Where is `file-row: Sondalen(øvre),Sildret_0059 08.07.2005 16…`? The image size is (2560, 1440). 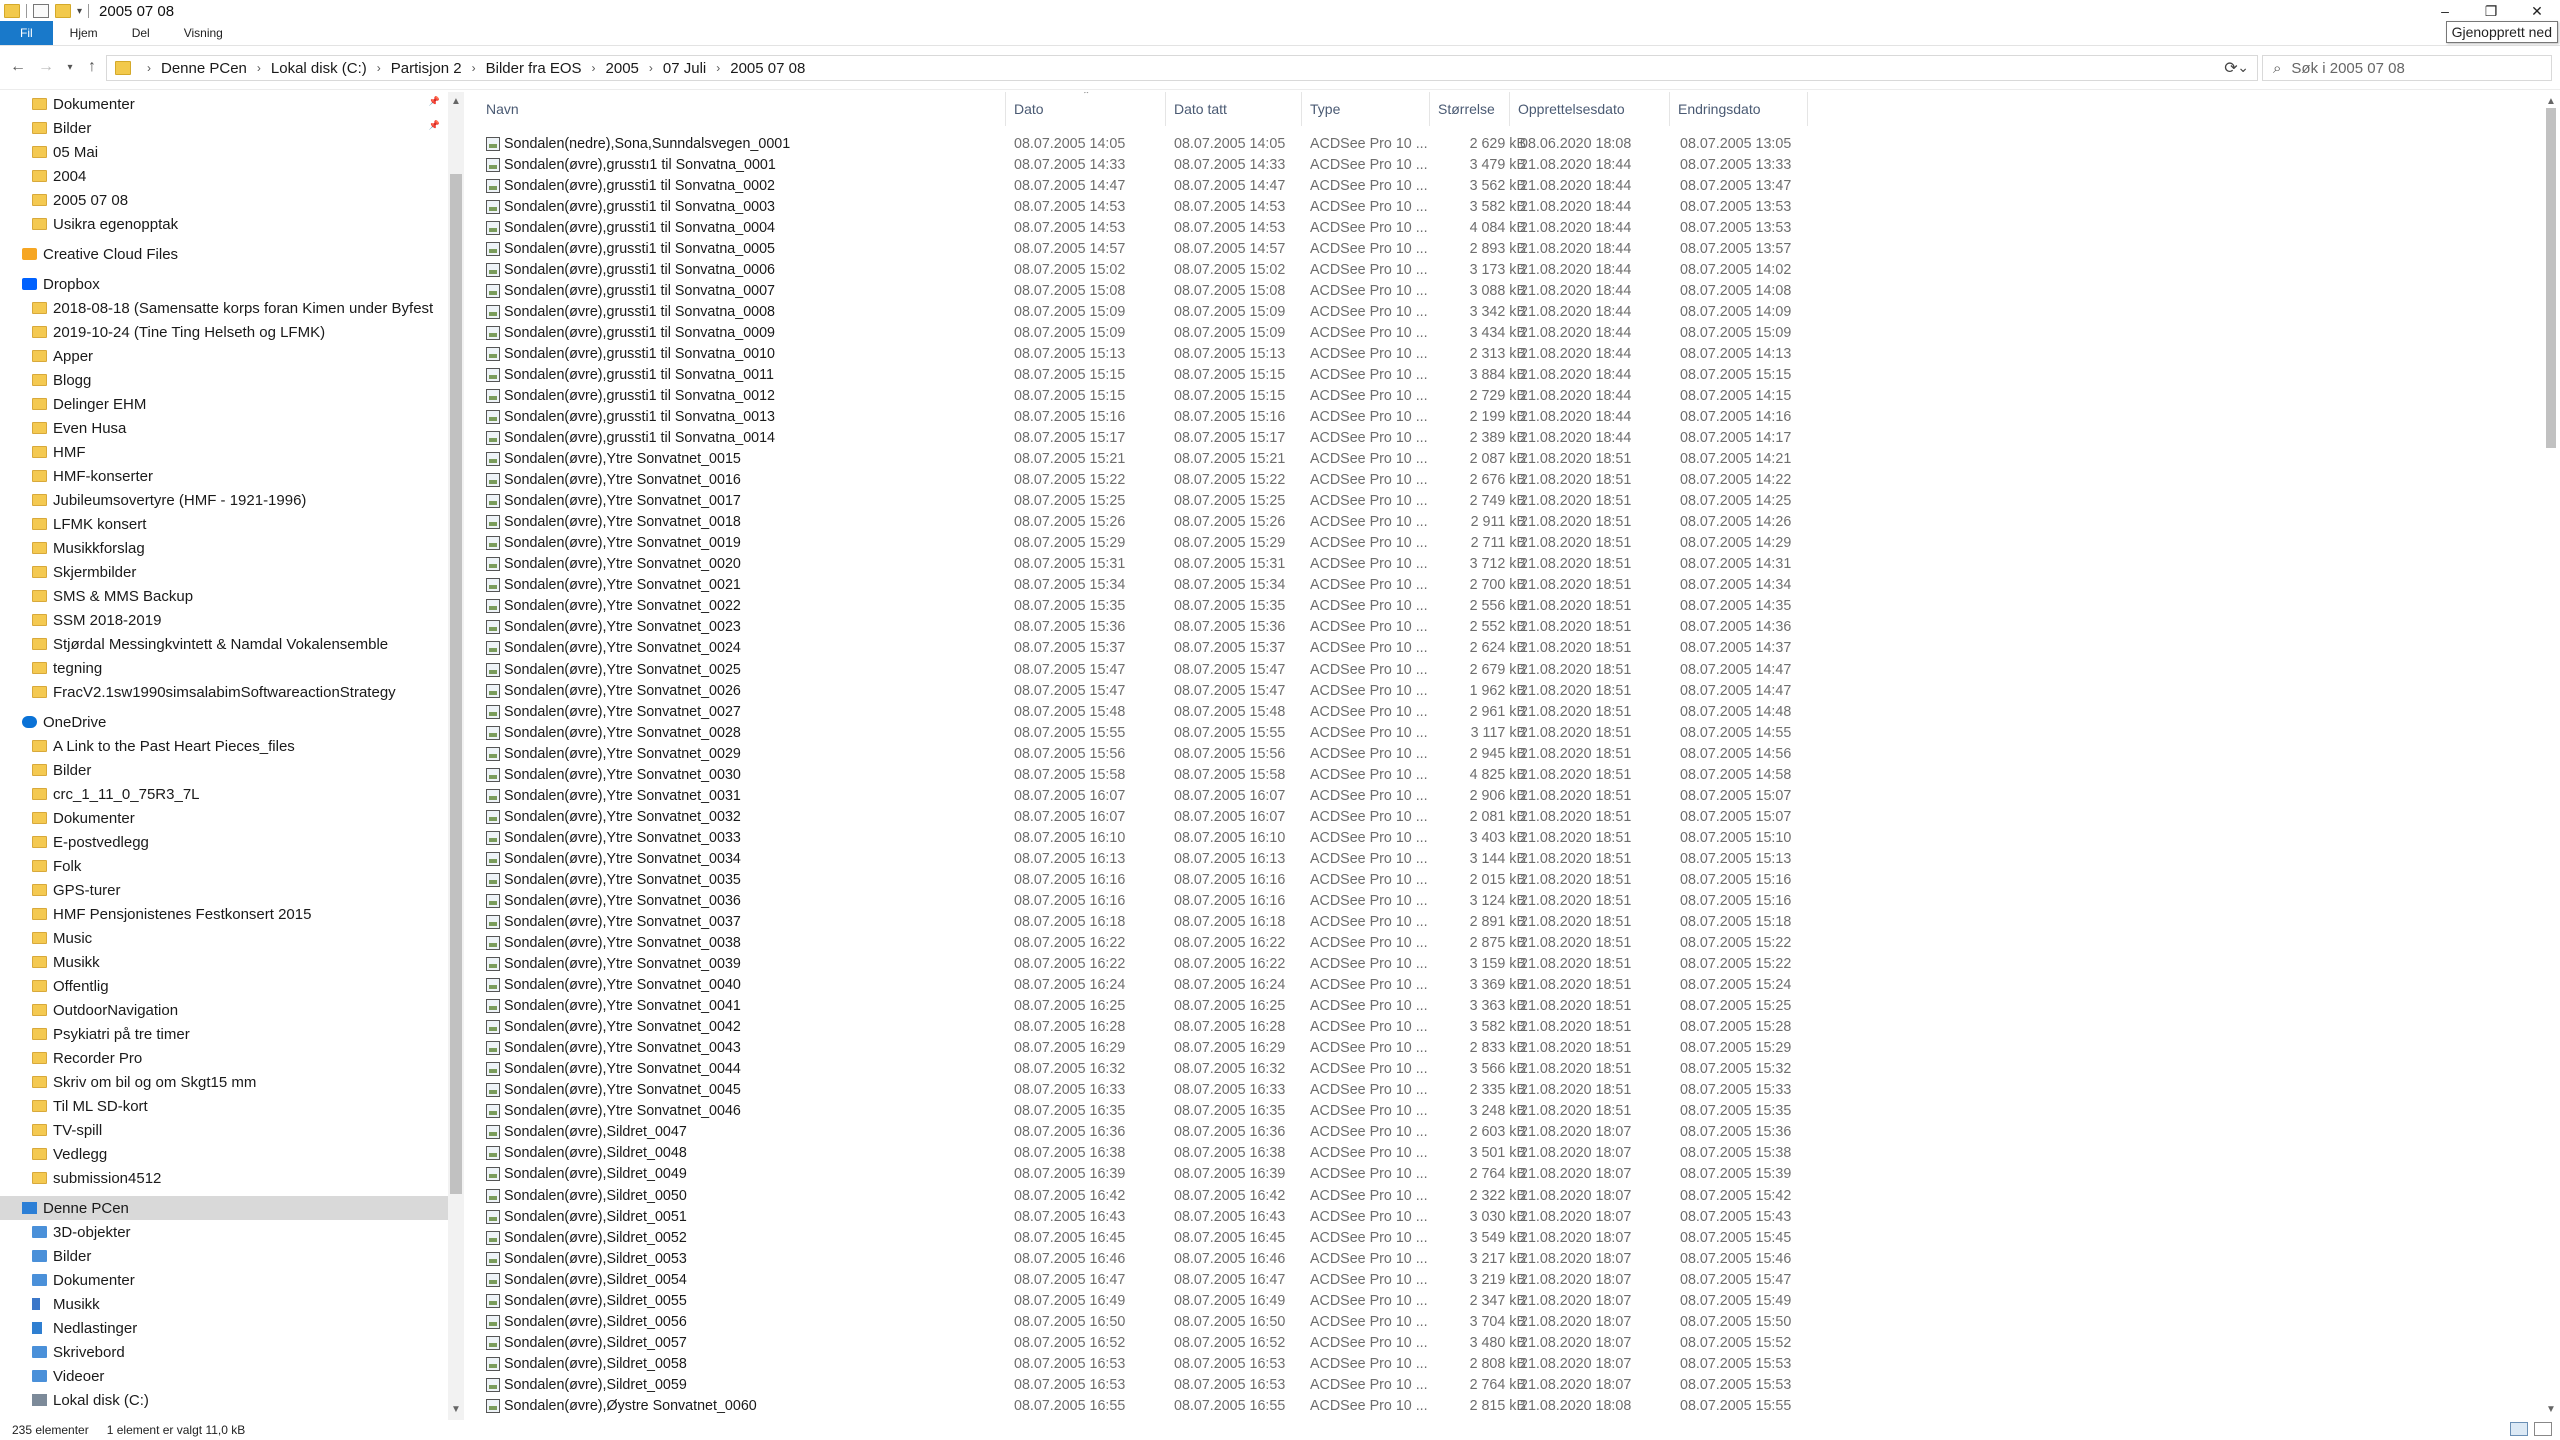
file-row: Sondalen(øvre),Sildret_0059 08.07.2005 16… is located at coordinates (1148, 1384).